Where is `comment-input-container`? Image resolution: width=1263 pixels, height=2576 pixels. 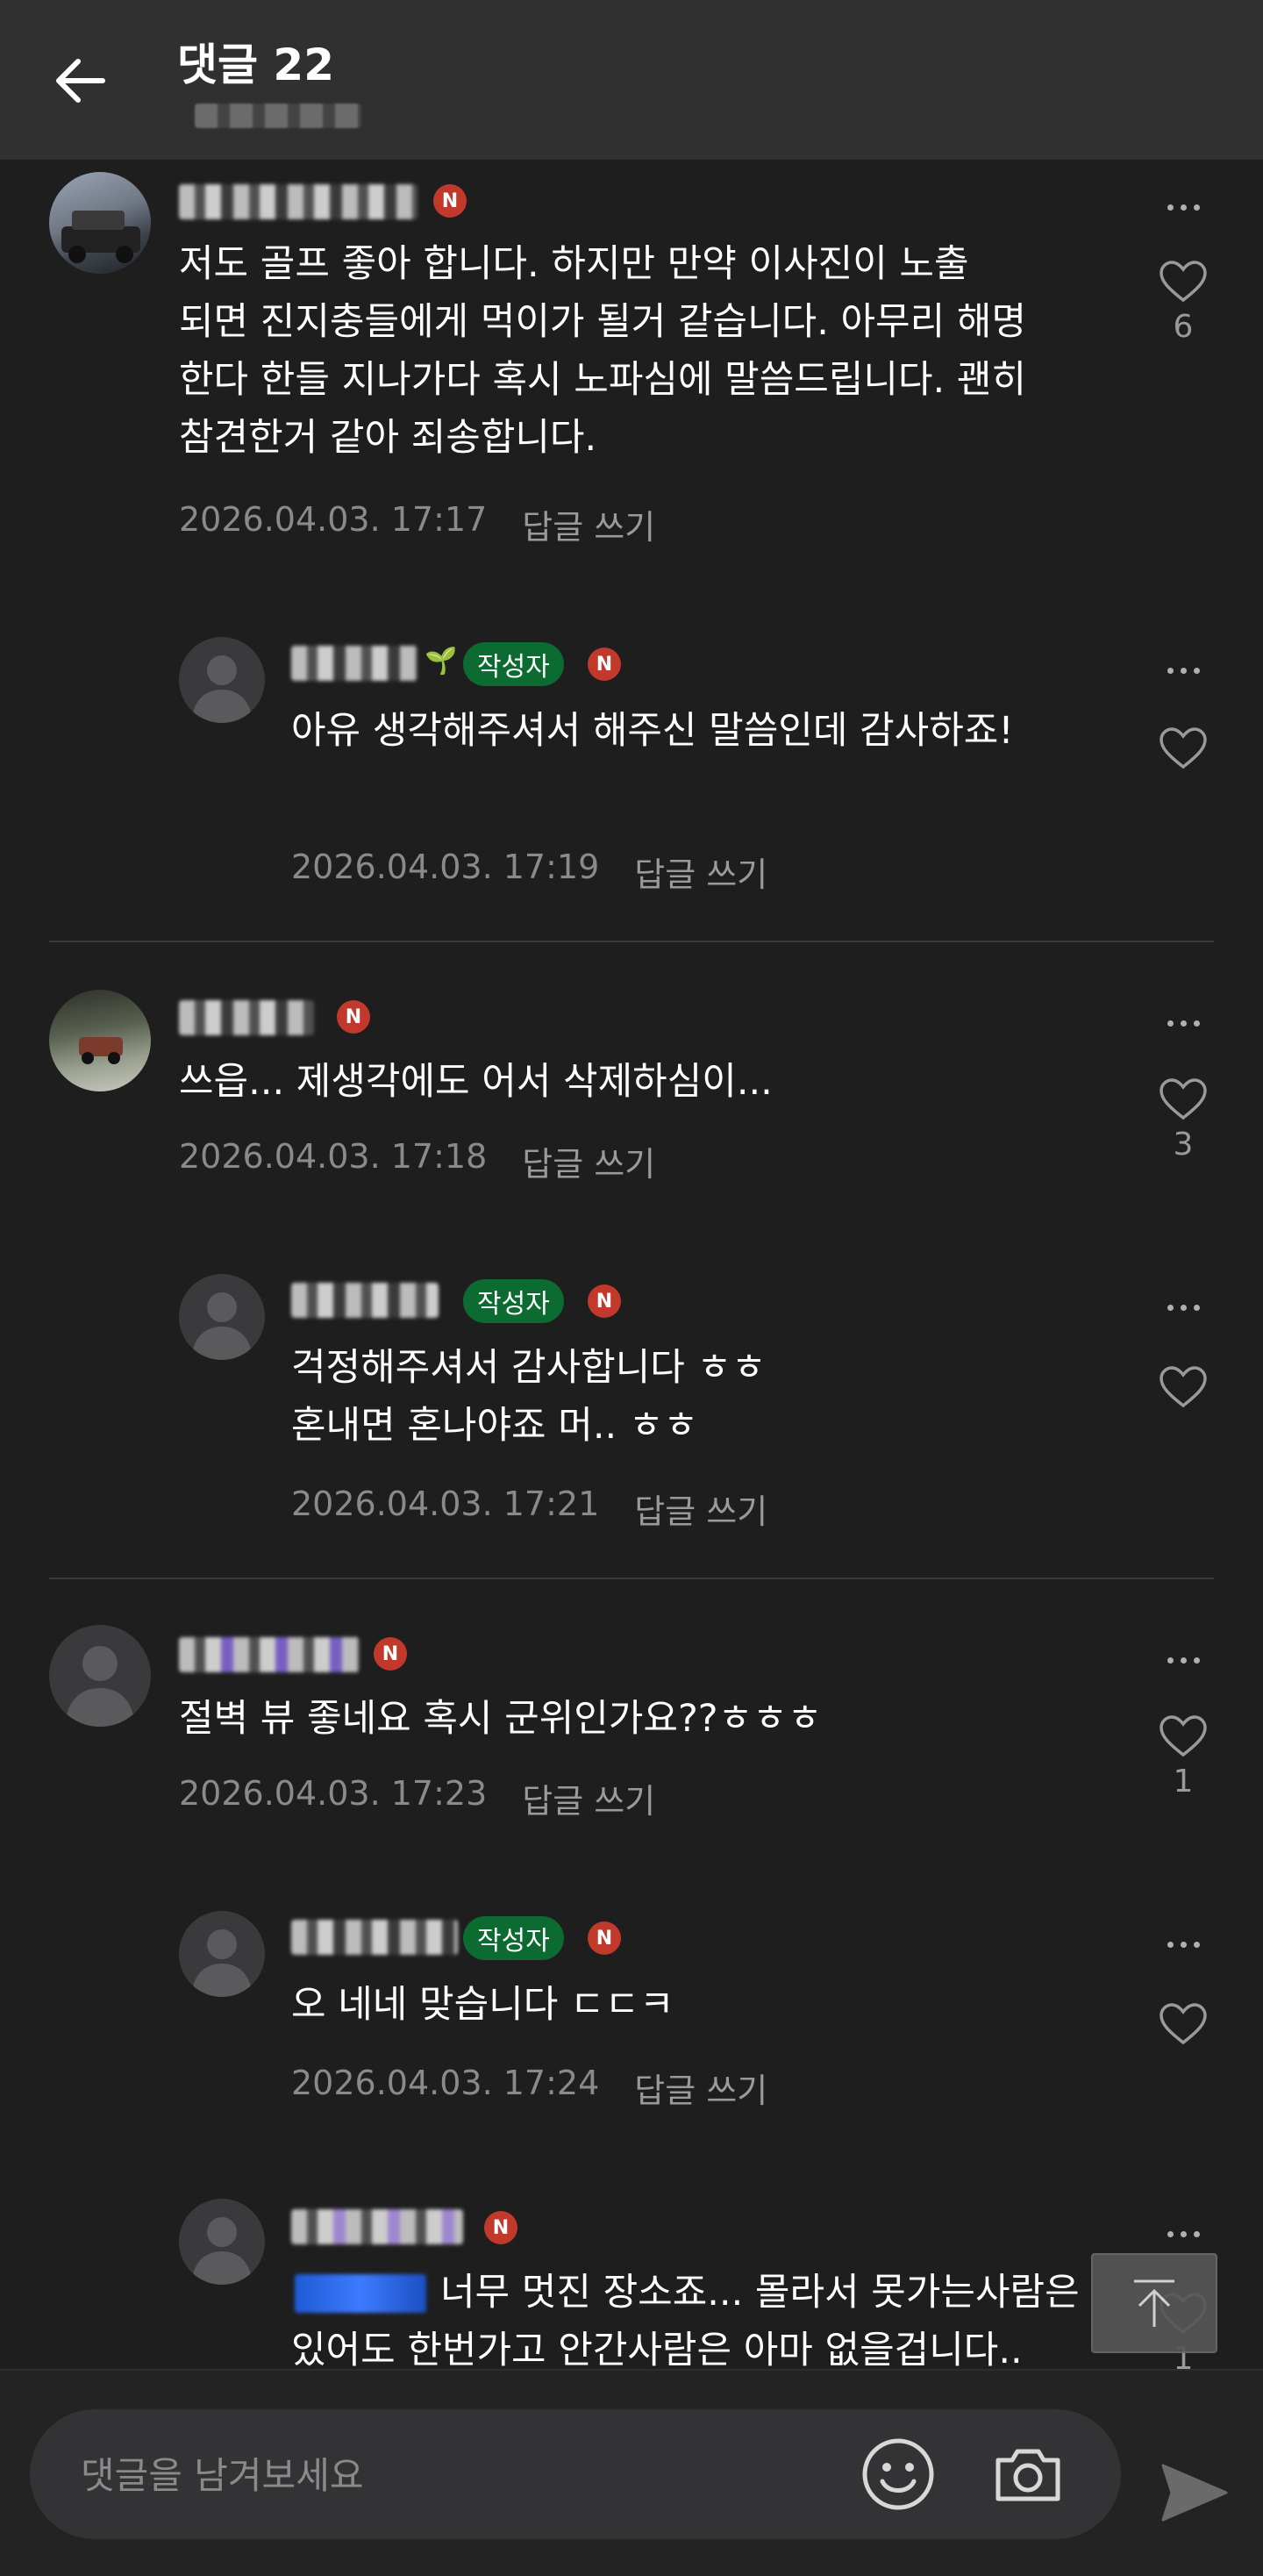 comment-input-container is located at coordinates (575, 2475).